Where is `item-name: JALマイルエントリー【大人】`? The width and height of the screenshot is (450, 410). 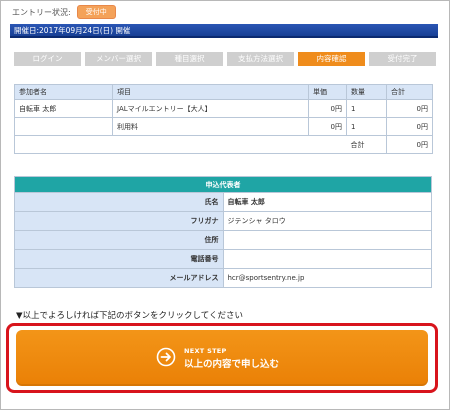
item-name: JALマイルエントリー【大人】 is located at coordinates (210, 108).